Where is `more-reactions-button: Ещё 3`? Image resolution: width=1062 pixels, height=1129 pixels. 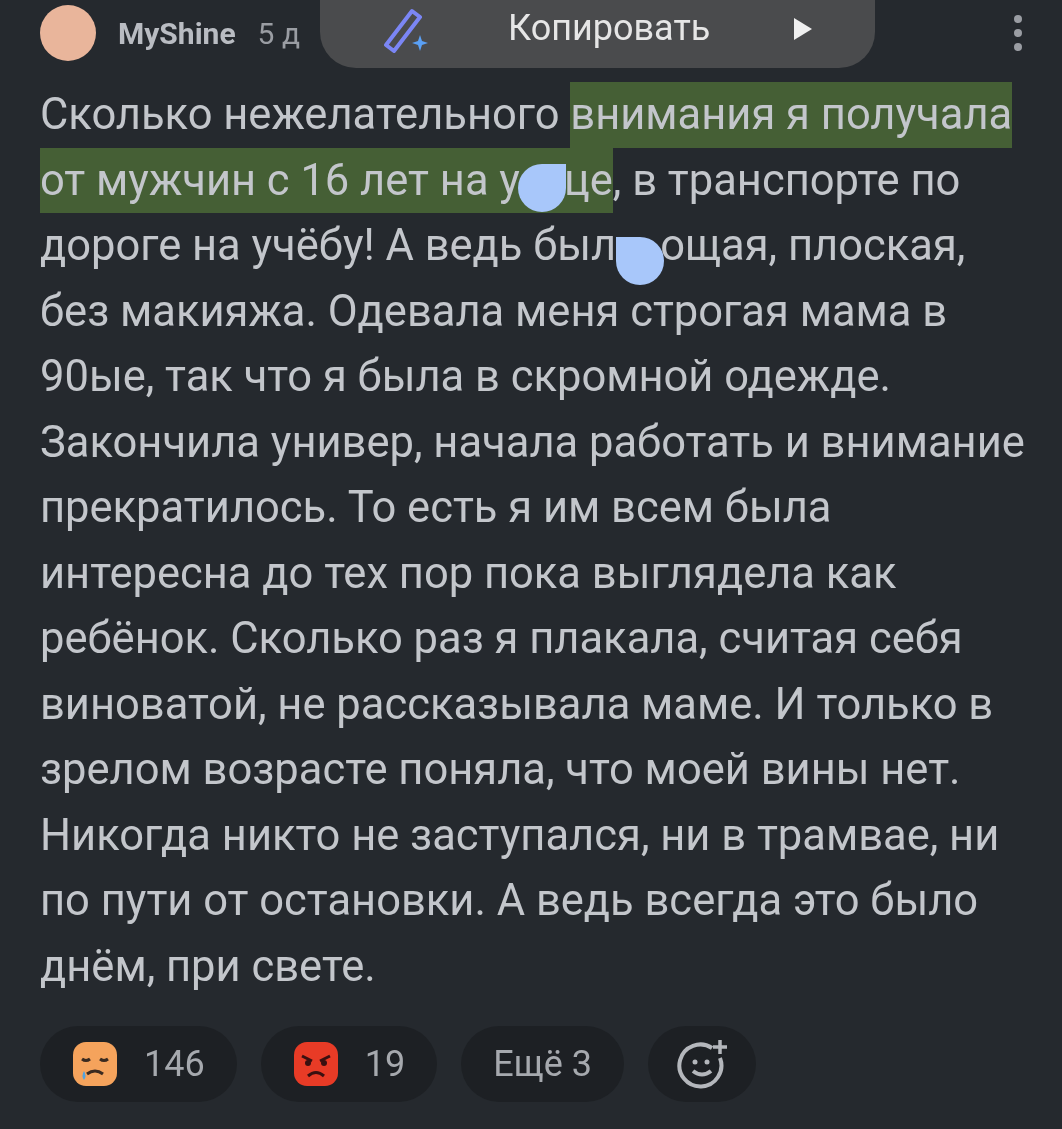 more-reactions-button: Ещё 3 is located at coordinates (542, 1064).